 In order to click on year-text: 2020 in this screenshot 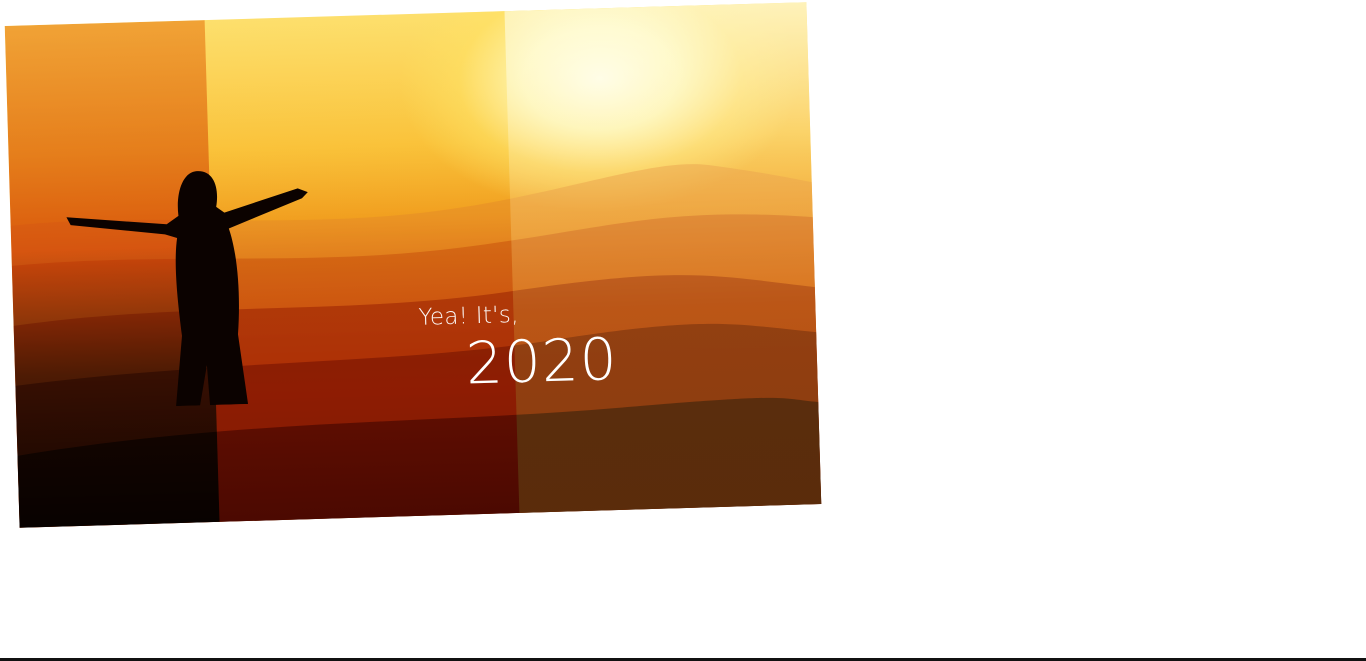, I will do `click(541, 361)`.